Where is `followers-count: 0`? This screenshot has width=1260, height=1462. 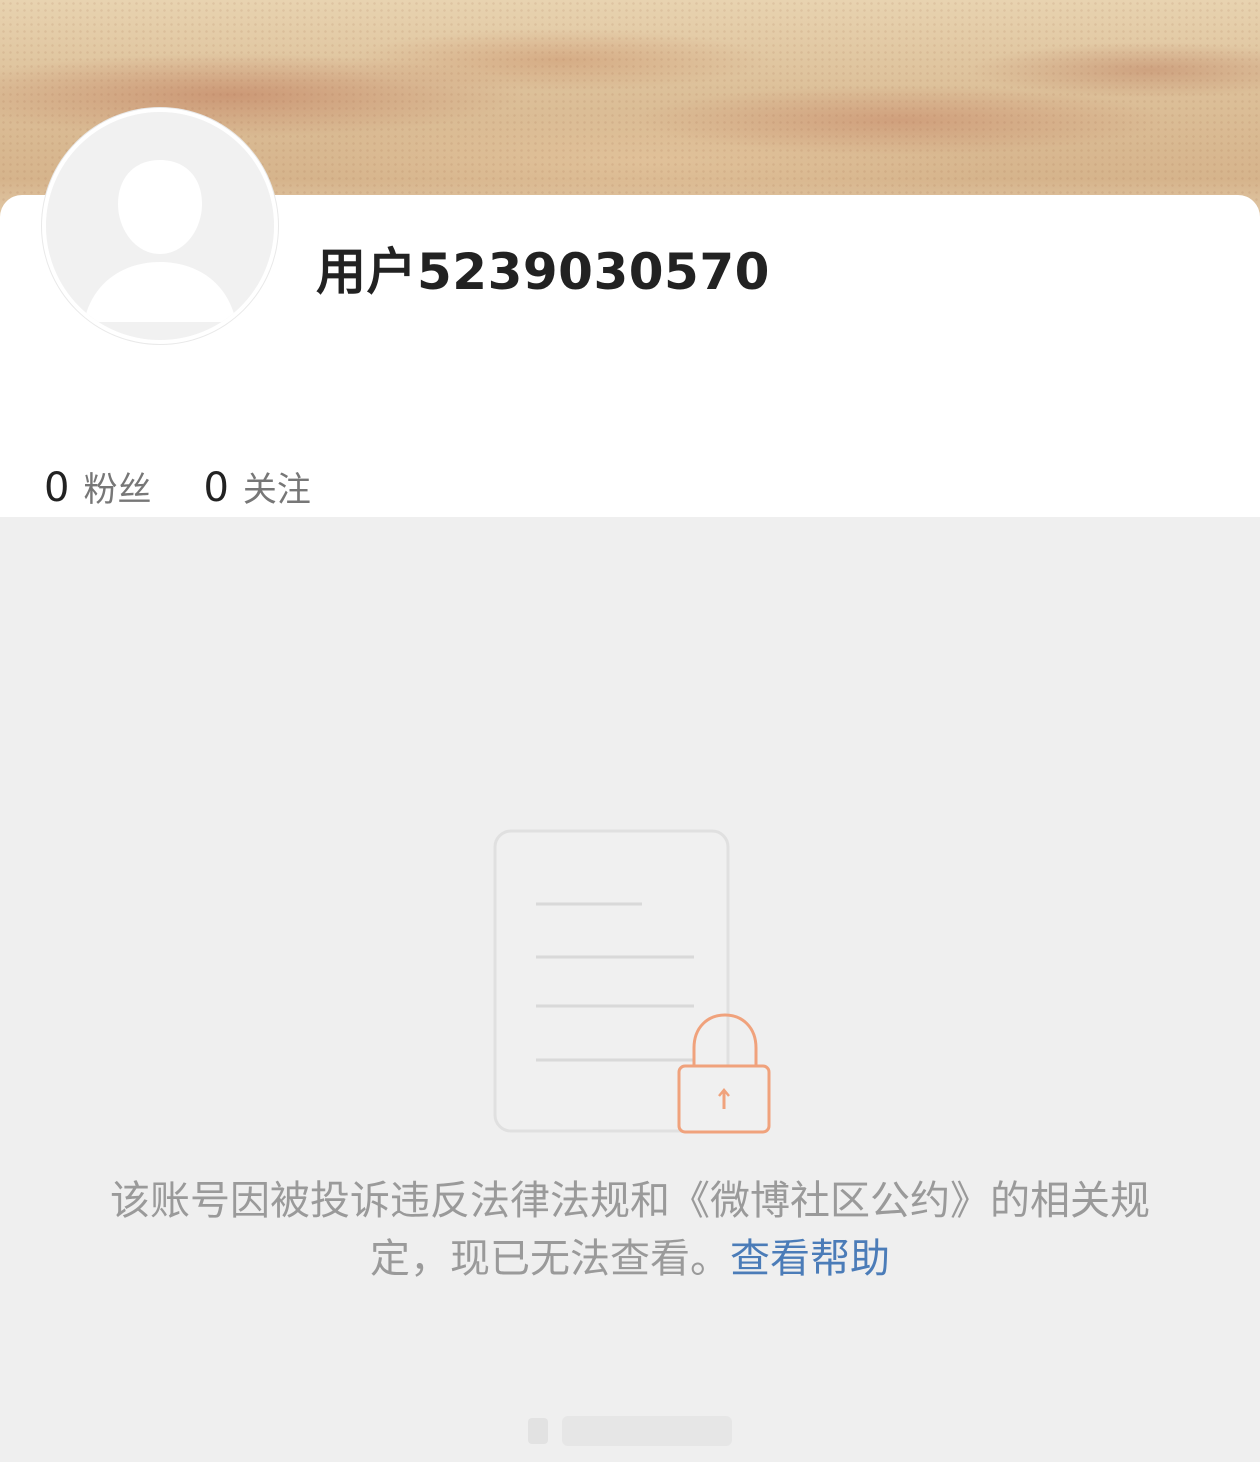
followers-count: 0 is located at coordinates (57, 488).